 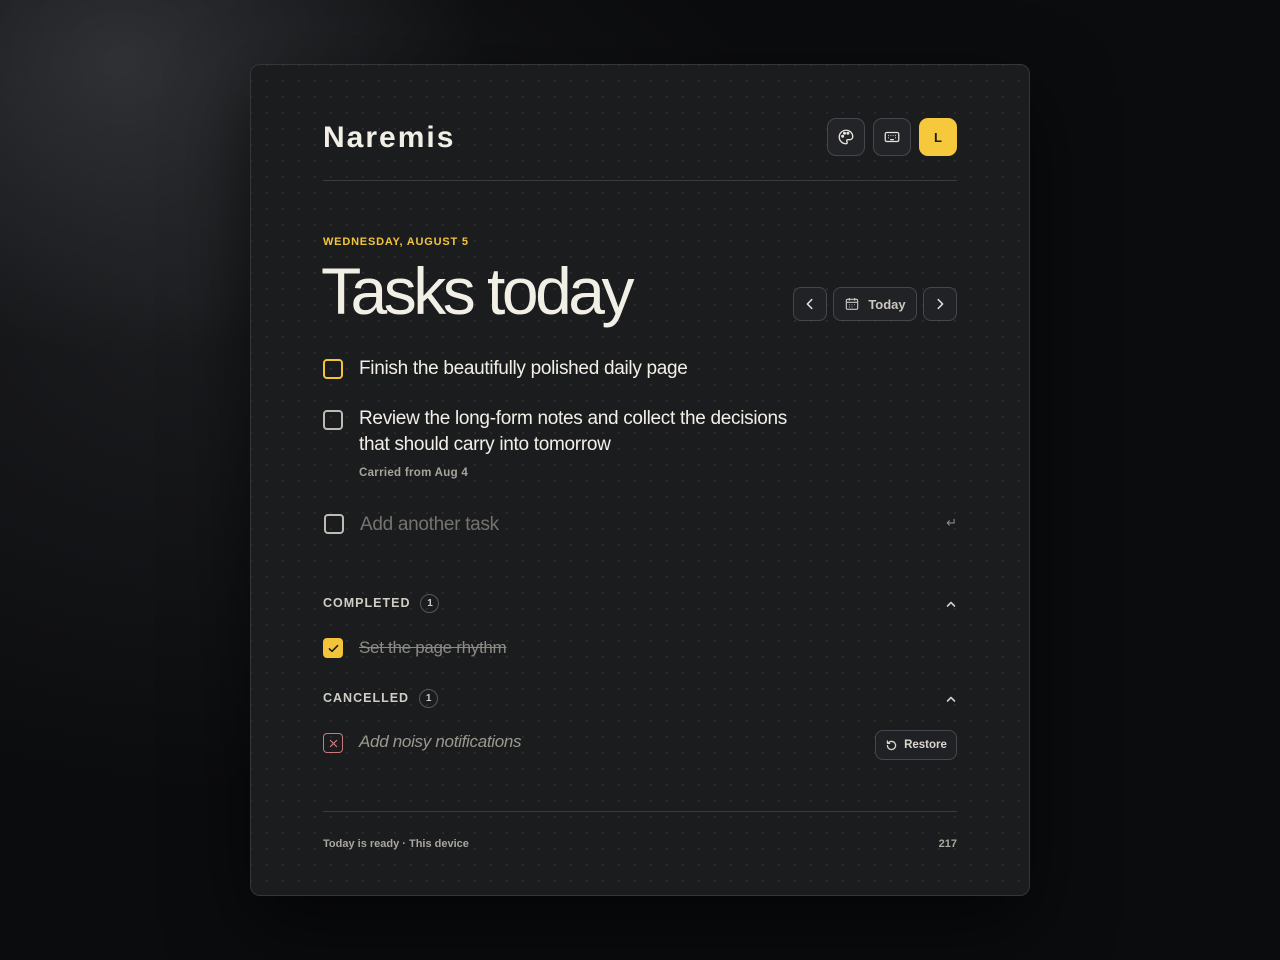 I want to click on palette-icon, so click(x=846, y=137).